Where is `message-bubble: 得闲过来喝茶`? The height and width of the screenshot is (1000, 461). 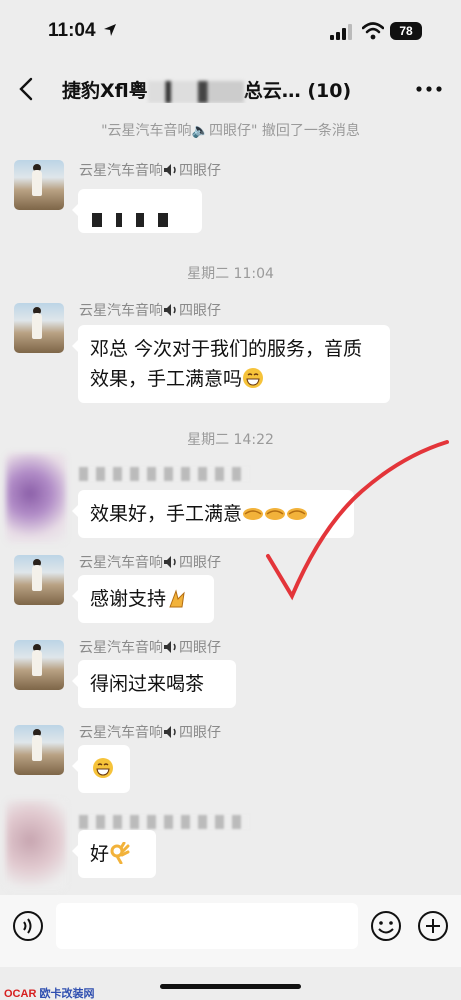
message-bubble: 得闲过来喝茶 is located at coordinates (154, 684).